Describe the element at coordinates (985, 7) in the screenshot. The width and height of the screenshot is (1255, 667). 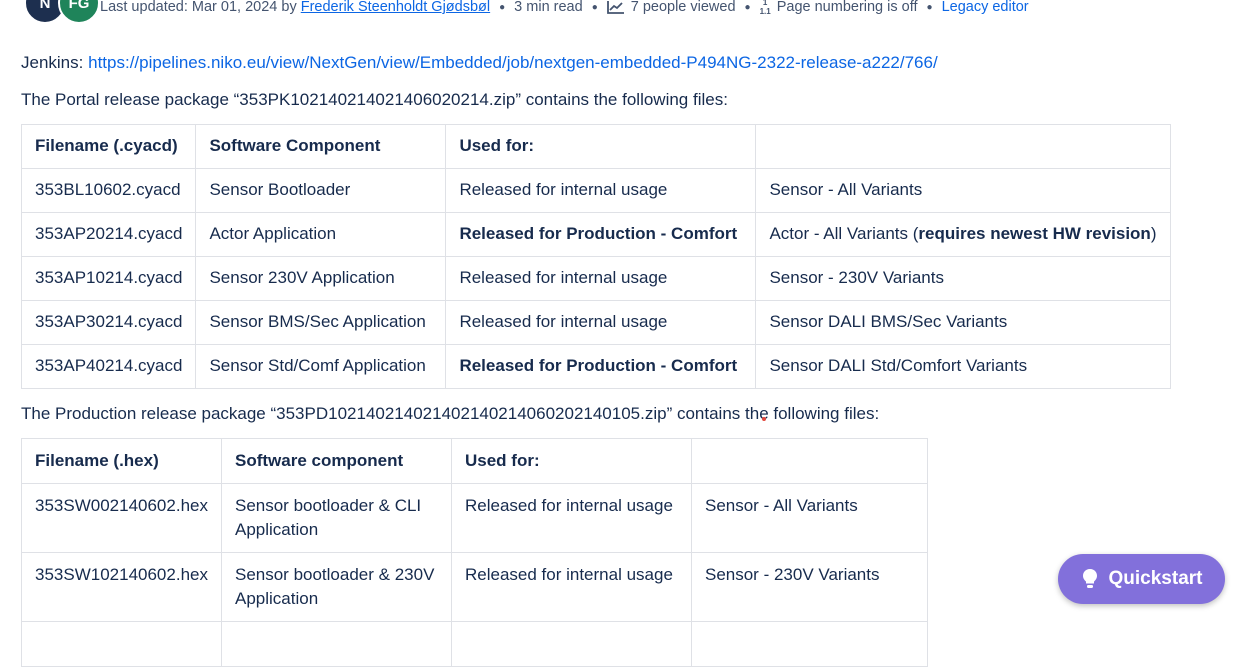
I see `legacy-editor-link: Legacy editor` at that location.